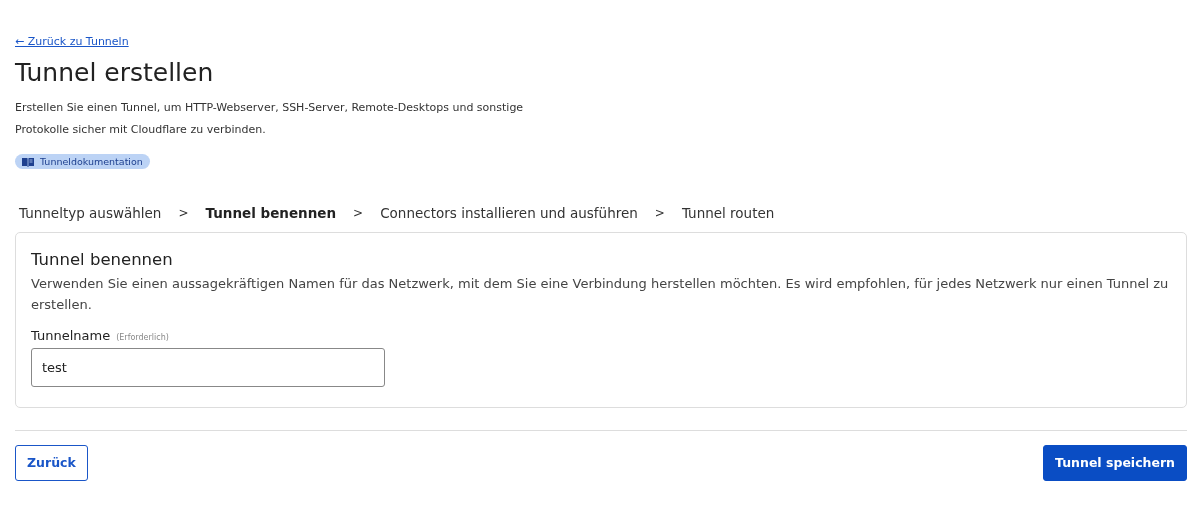 Image resolution: width=1200 pixels, height=527 pixels. What do you see at coordinates (208, 367) in the screenshot?
I see `tunnel-name-field: test` at bounding box center [208, 367].